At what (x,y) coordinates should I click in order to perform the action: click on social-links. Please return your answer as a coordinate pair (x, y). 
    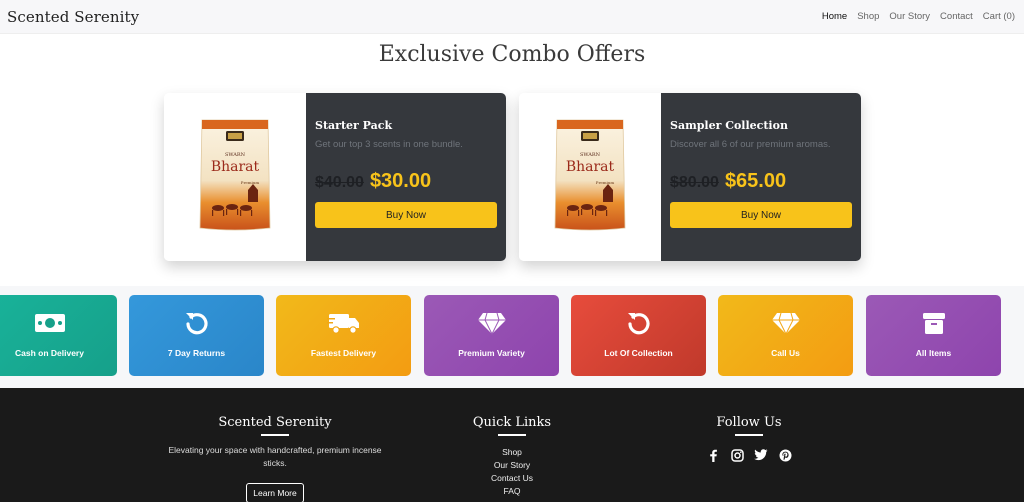
    Looking at the image, I should click on (749, 455).